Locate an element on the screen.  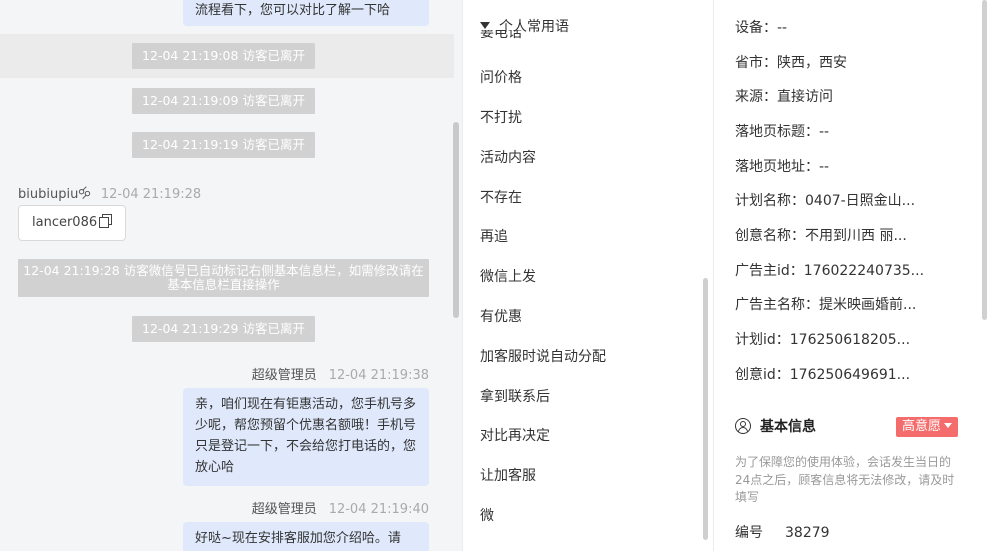
user-circle-icon is located at coordinates (743, 426).